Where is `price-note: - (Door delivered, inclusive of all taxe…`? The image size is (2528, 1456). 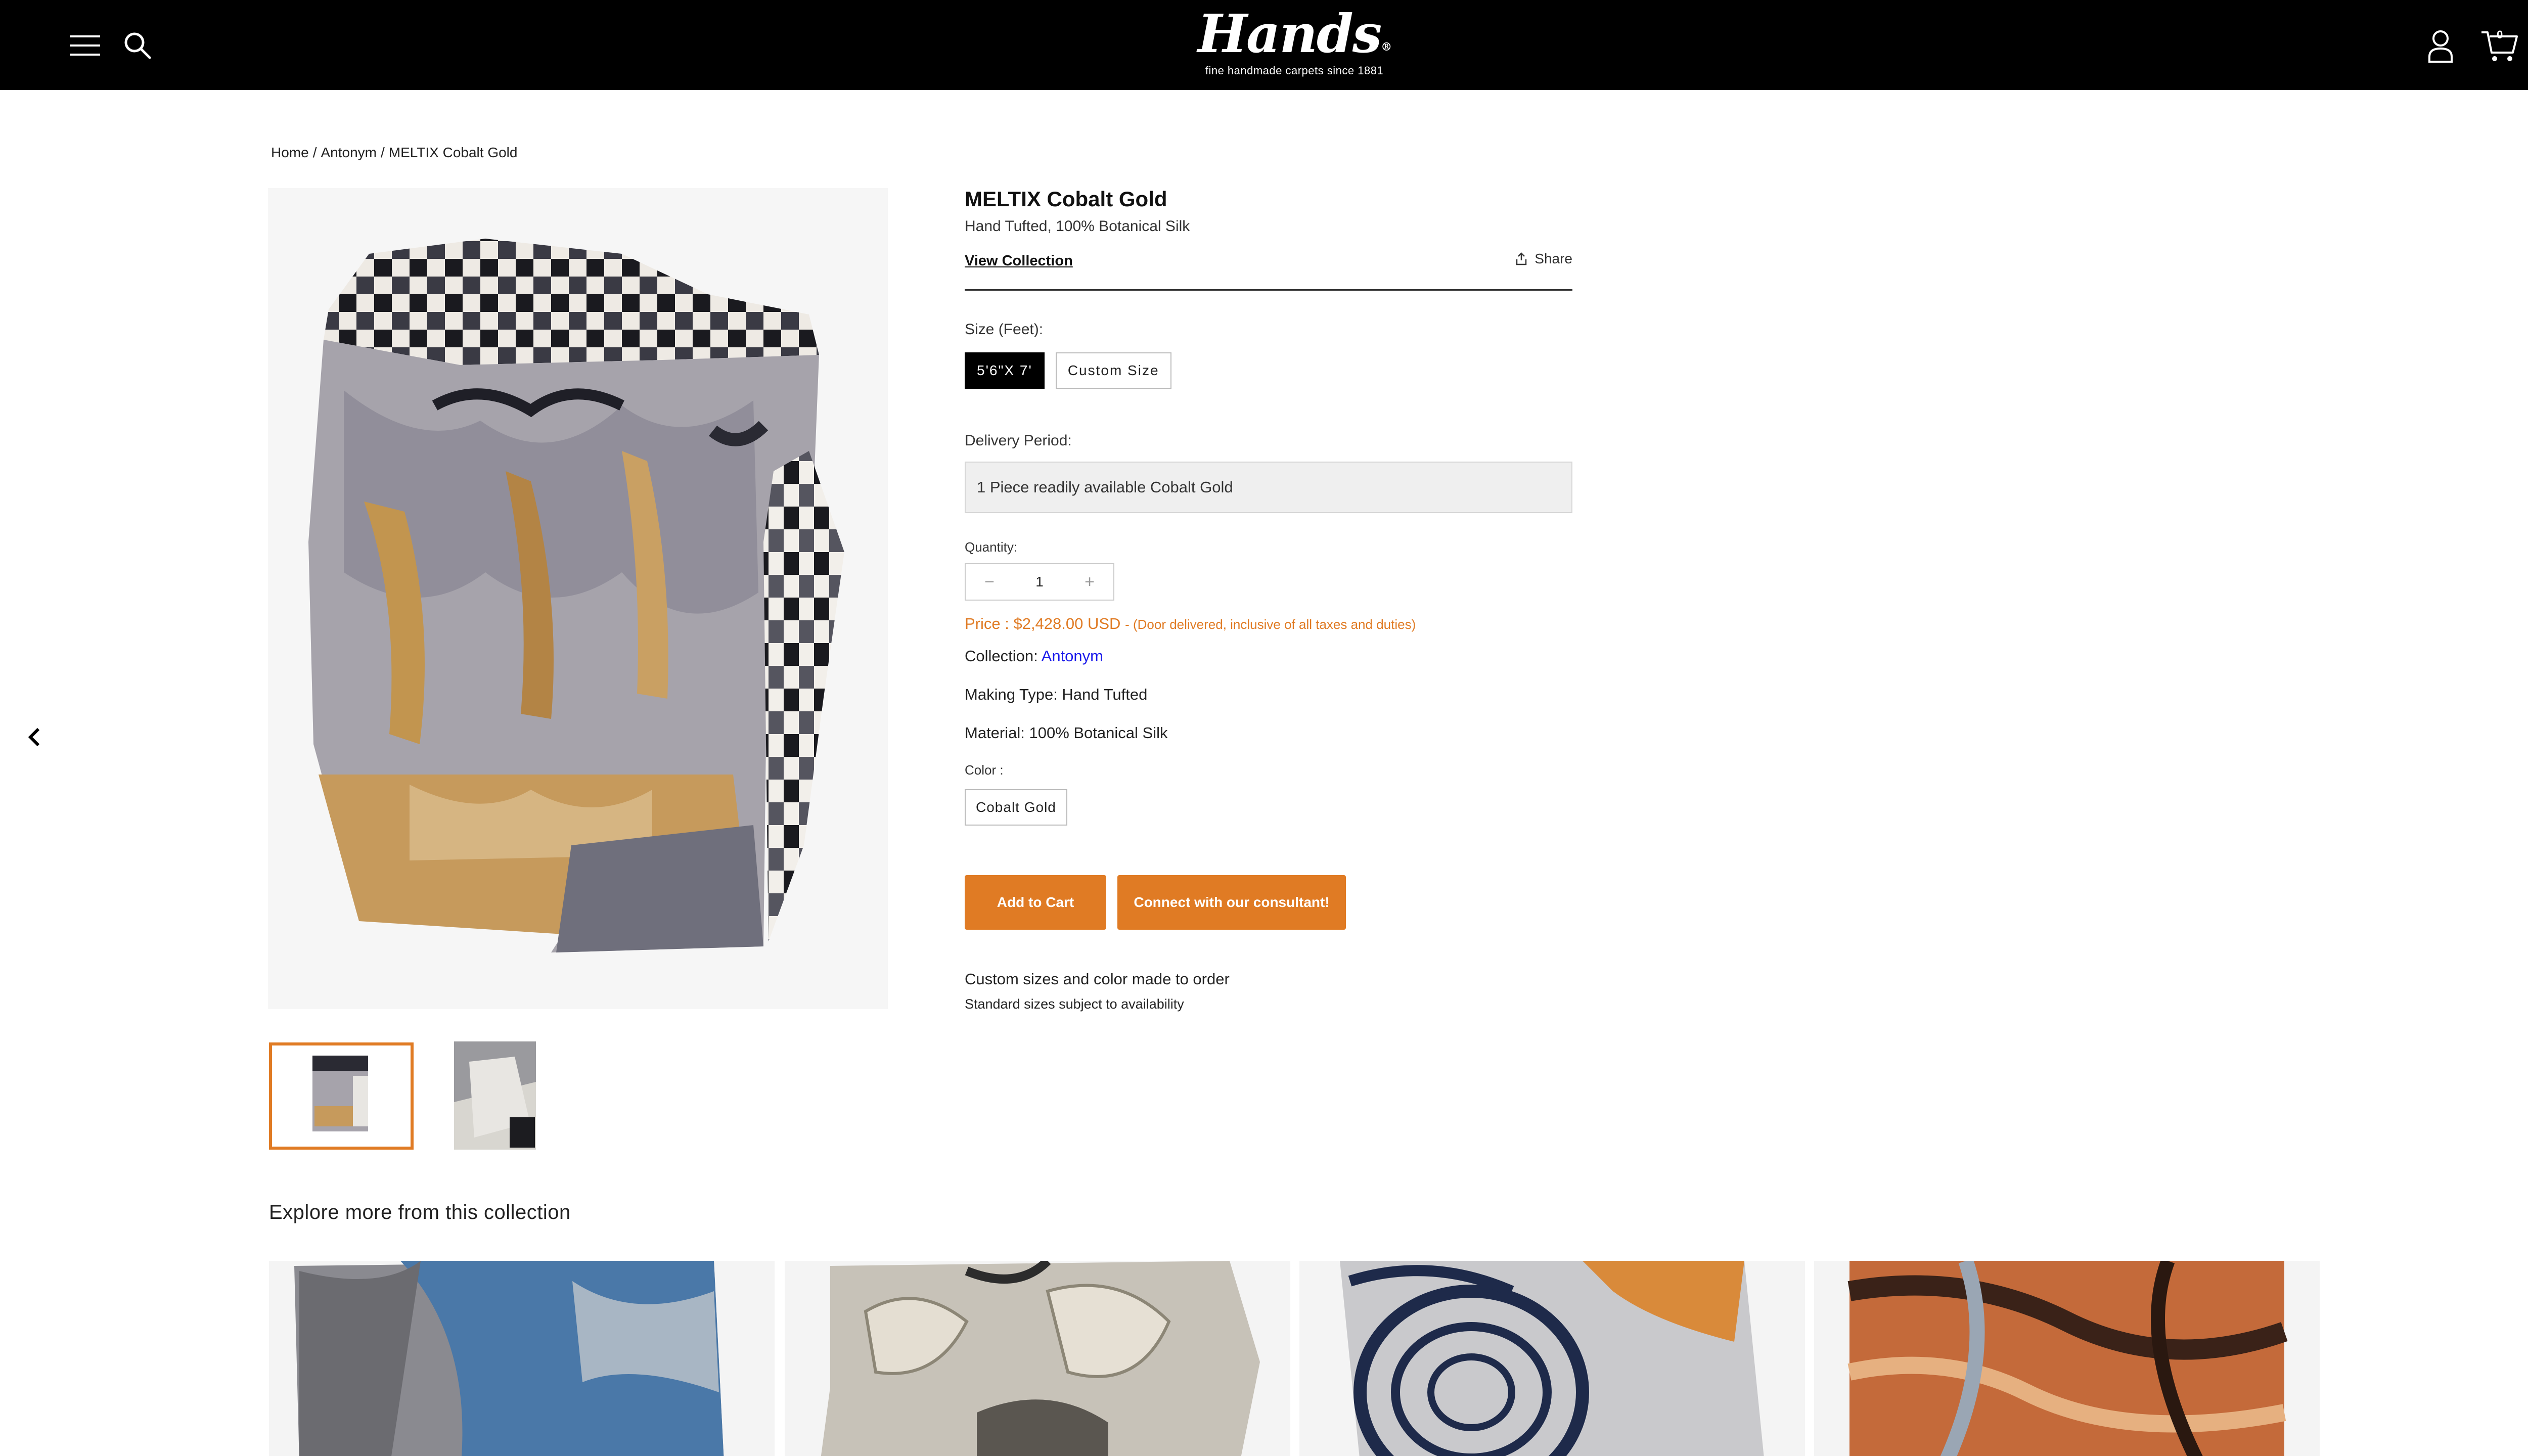
price-note: - (Door delivered, inclusive of all taxe… is located at coordinates (1271, 624).